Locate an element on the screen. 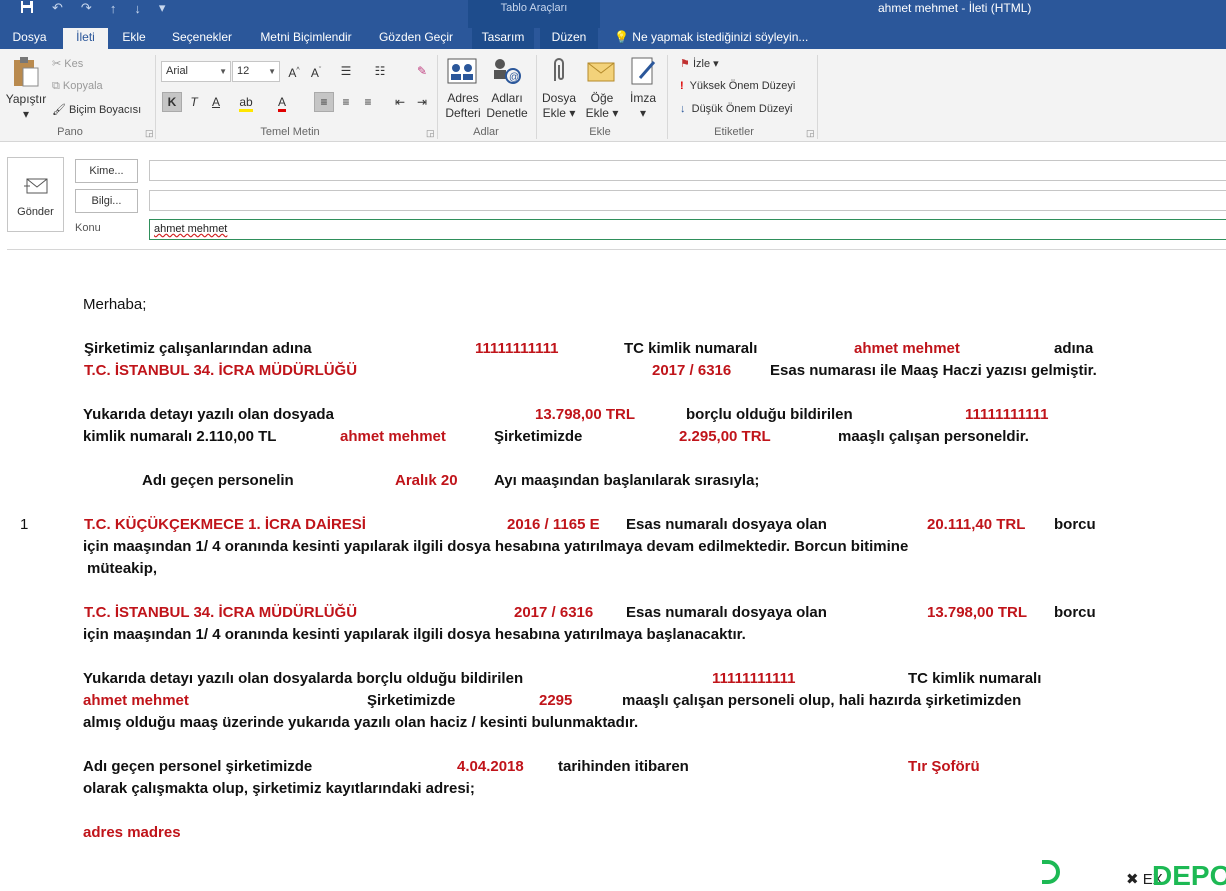 The image size is (1226, 891). signature-icon is located at coordinates (644, 73).